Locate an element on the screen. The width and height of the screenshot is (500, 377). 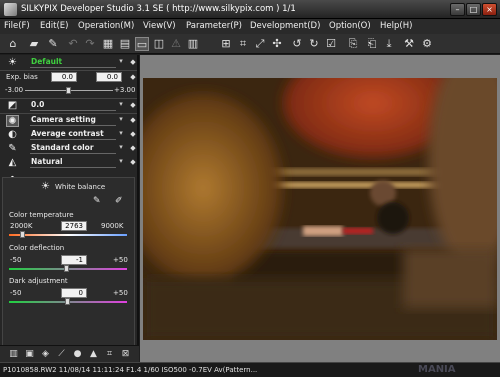
fit-icon: ⊠ is located at coordinates (125, 354).